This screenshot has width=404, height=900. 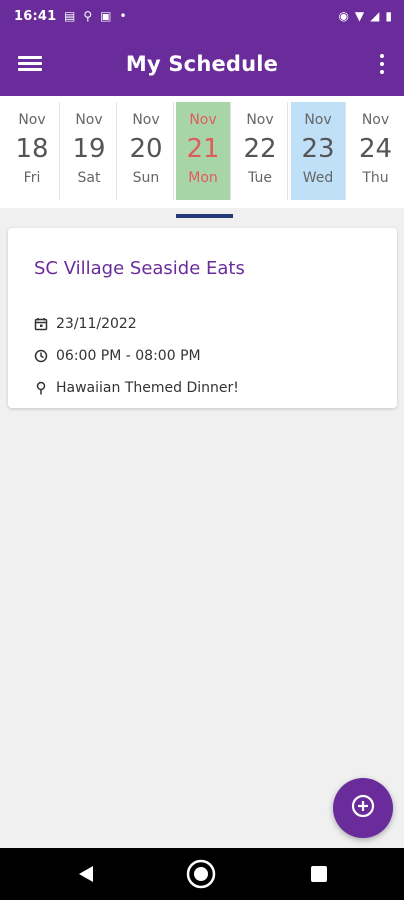 What do you see at coordinates (139, 268) in the screenshot?
I see `event-title: SC Village Seaside Eats` at bounding box center [139, 268].